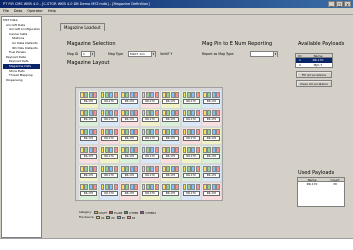 This screenshot has height=250, width=353. What do you see at coordinates (142, 54) in the screenshot?
I see `mag-type-select: M207 1x1 ▾` at bounding box center [142, 54].